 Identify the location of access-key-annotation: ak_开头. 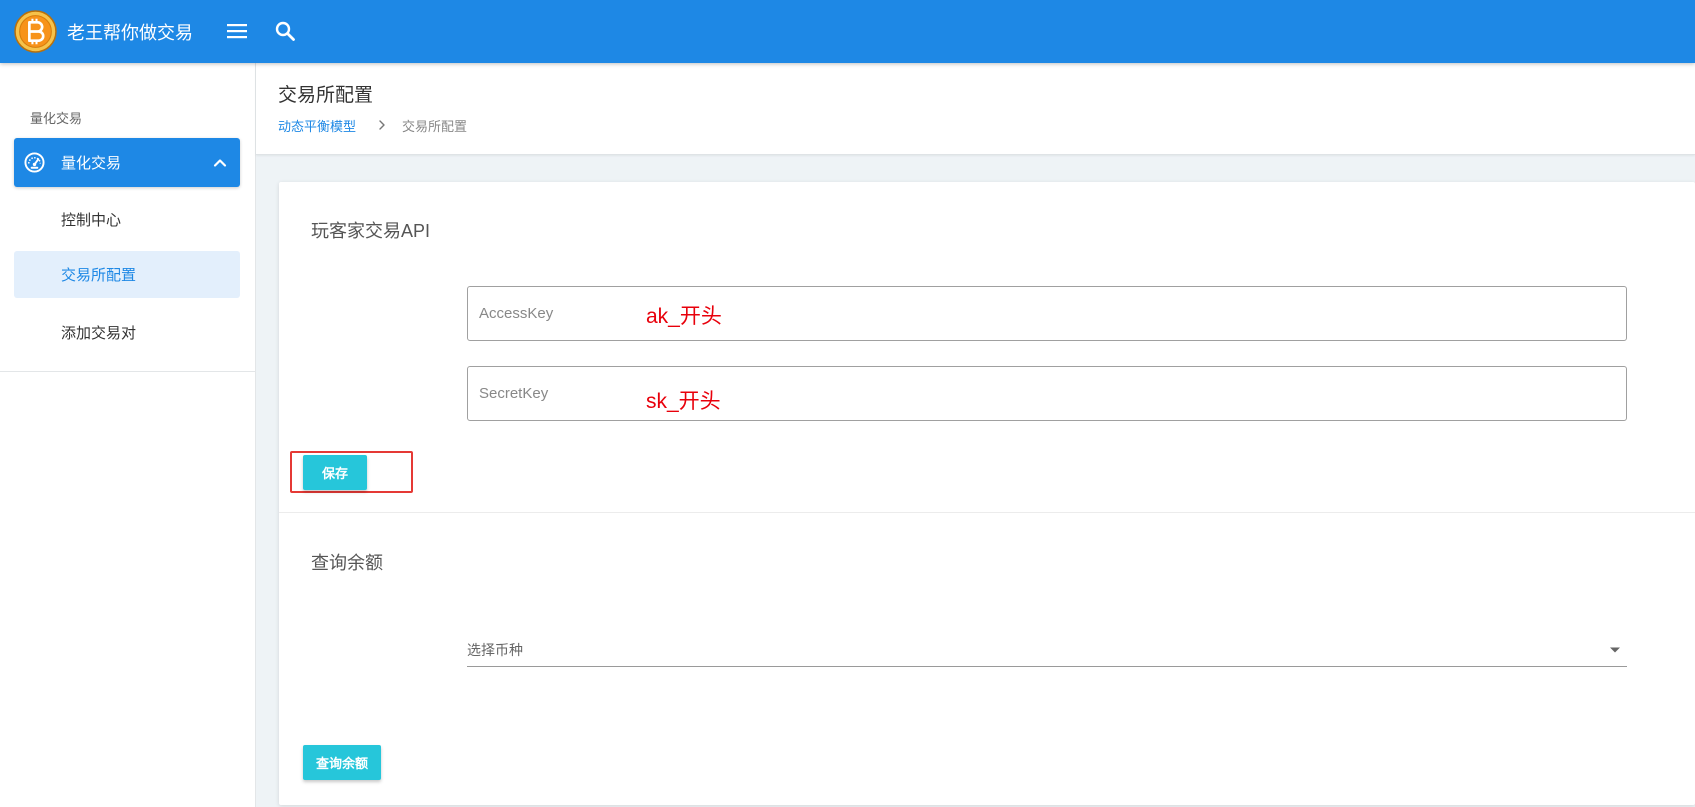
(684, 316).